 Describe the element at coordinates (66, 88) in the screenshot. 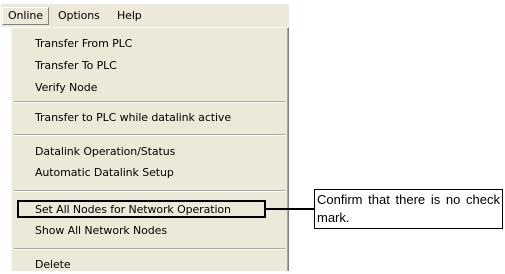

I see `menu-item-verify-node: Verify Node` at that location.